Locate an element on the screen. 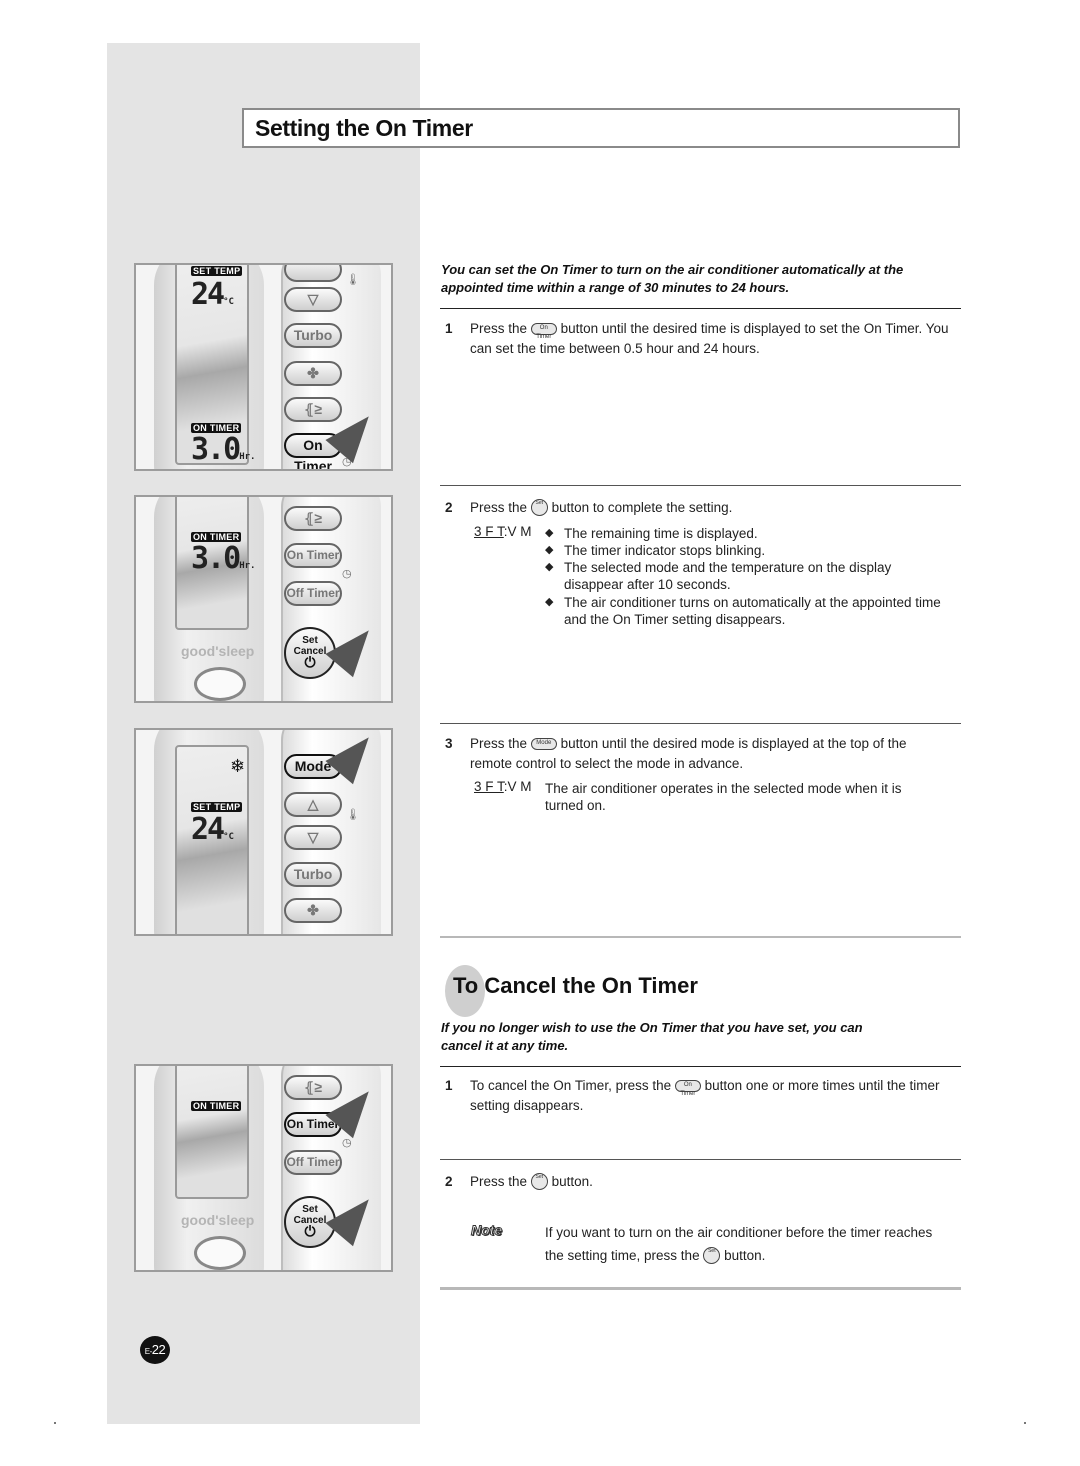  lcd-tag-on-timer: ON TIMER is located at coordinates (216, 1106).